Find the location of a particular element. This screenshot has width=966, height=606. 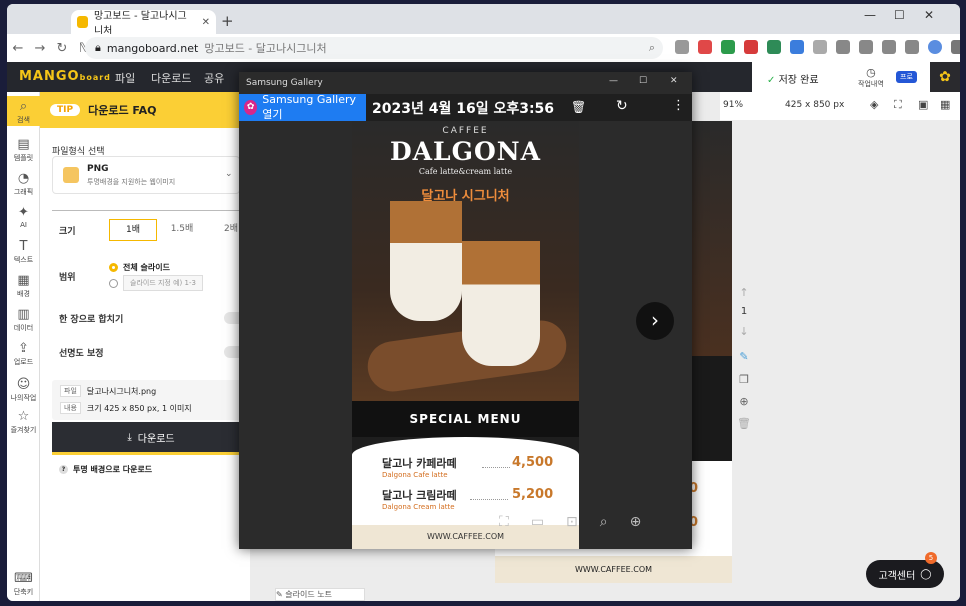

more-icon: ⋮ is located at coordinates (678, 105).